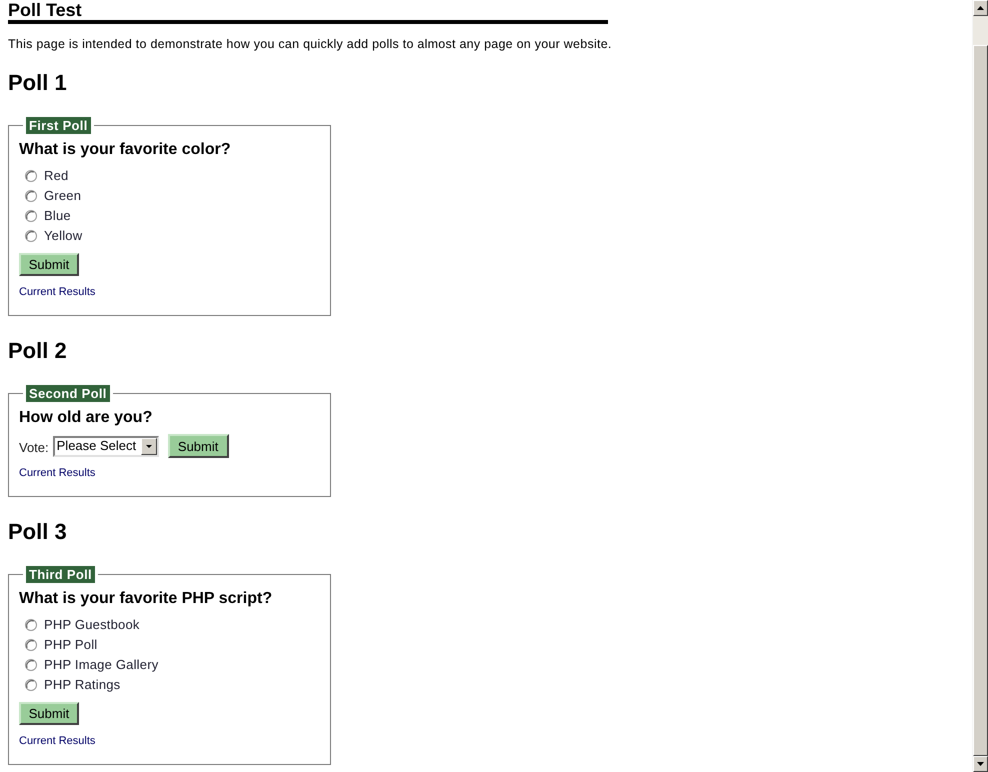 This screenshot has width=988, height=772. Describe the element at coordinates (101, 665) in the screenshot. I see `option-label: PHP Image Gallery` at that location.